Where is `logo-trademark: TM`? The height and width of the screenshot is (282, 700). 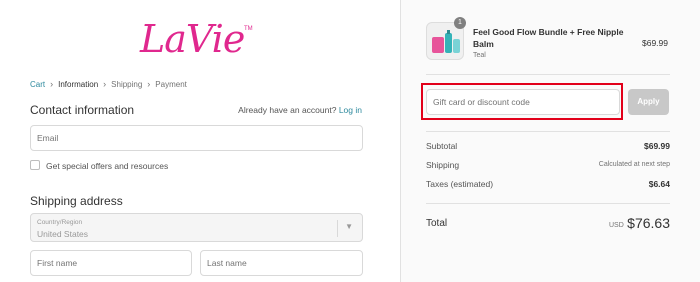
logo-trademark: TM is located at coordinates (248, 29).